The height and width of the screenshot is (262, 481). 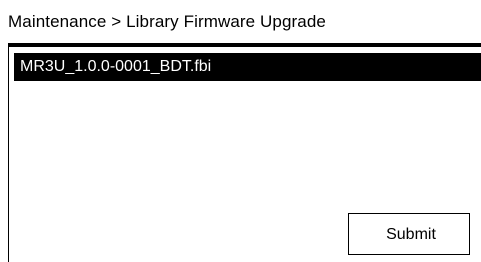 What do you see at coordinates (409, 234) in the screenshot?
I see `submit-button: Submit` at bounding box center [409, 234].